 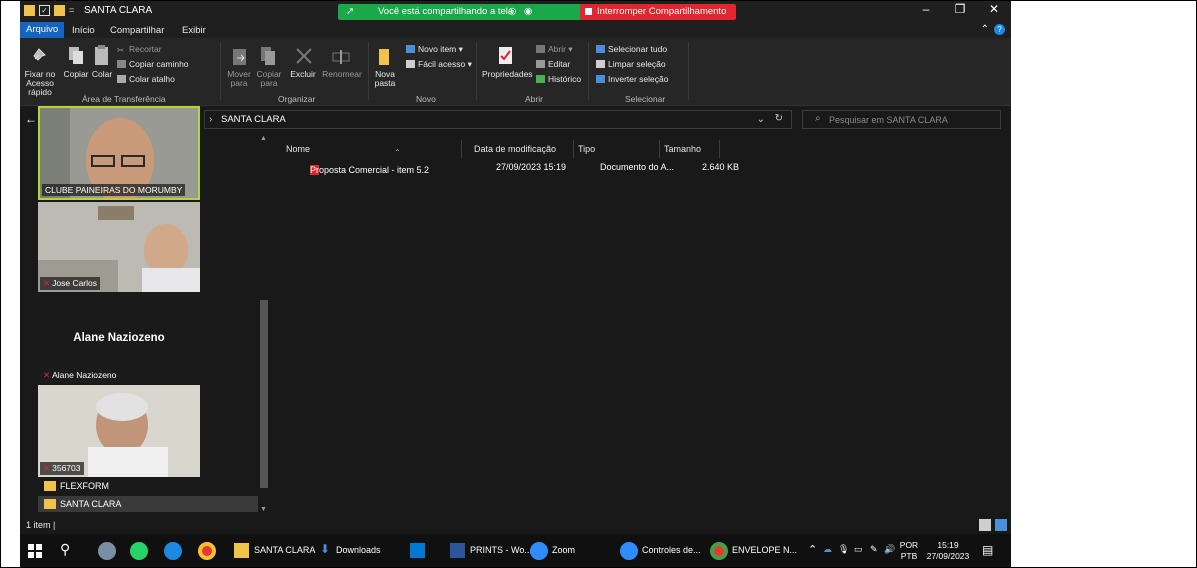 I want to click on tab-compartilhar: Compartilhar, so click(x=137, y=30).